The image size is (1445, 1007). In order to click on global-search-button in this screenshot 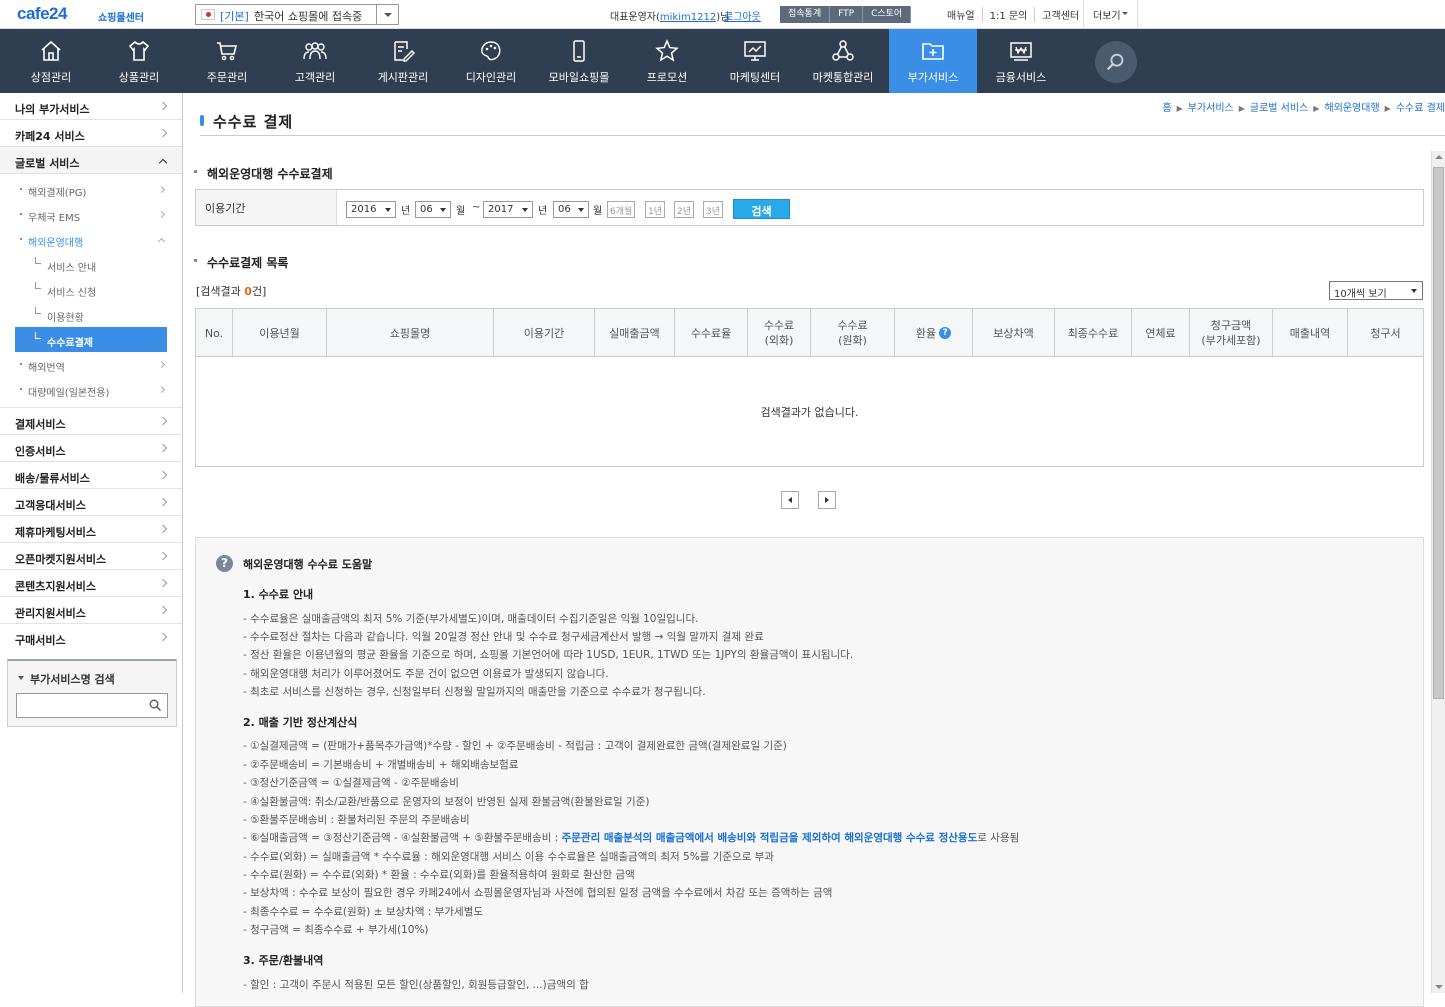, I will do `click(1116, 62)`.